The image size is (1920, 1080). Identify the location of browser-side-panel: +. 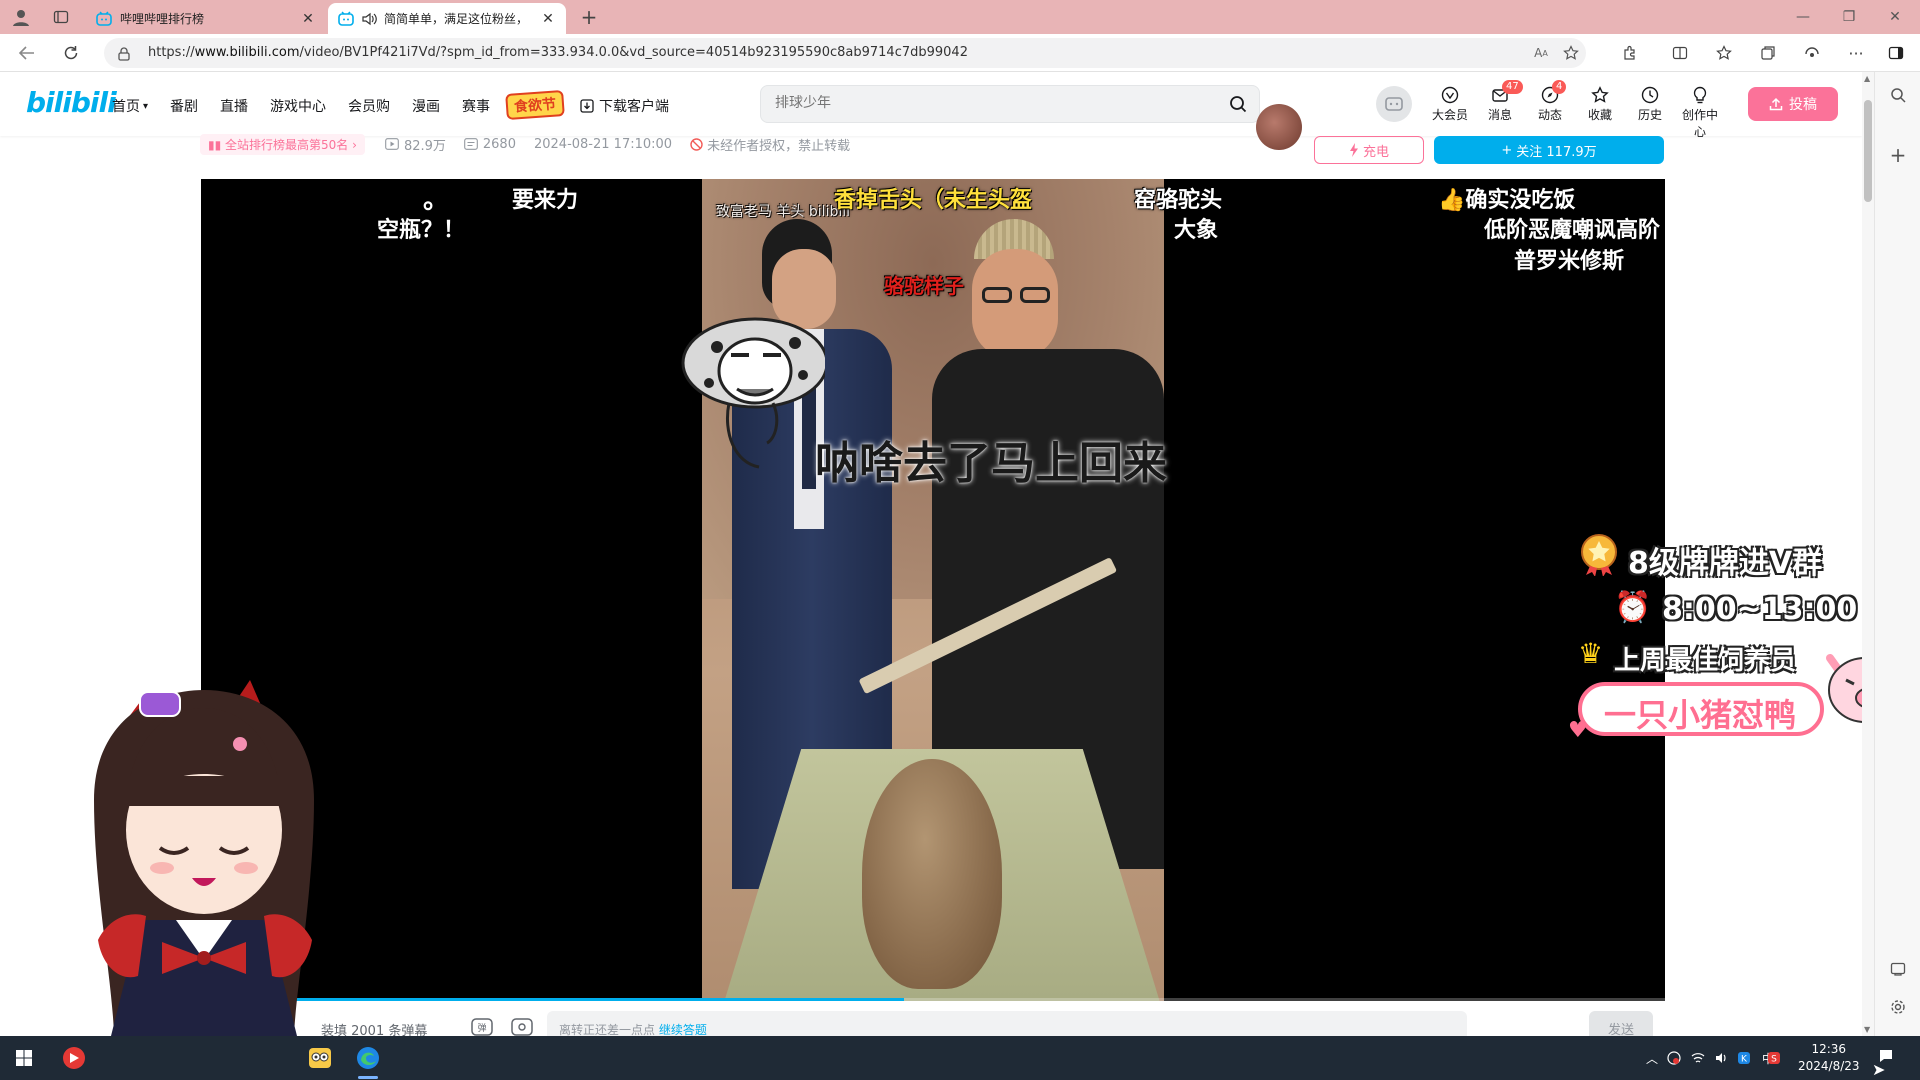
(1897, 554).